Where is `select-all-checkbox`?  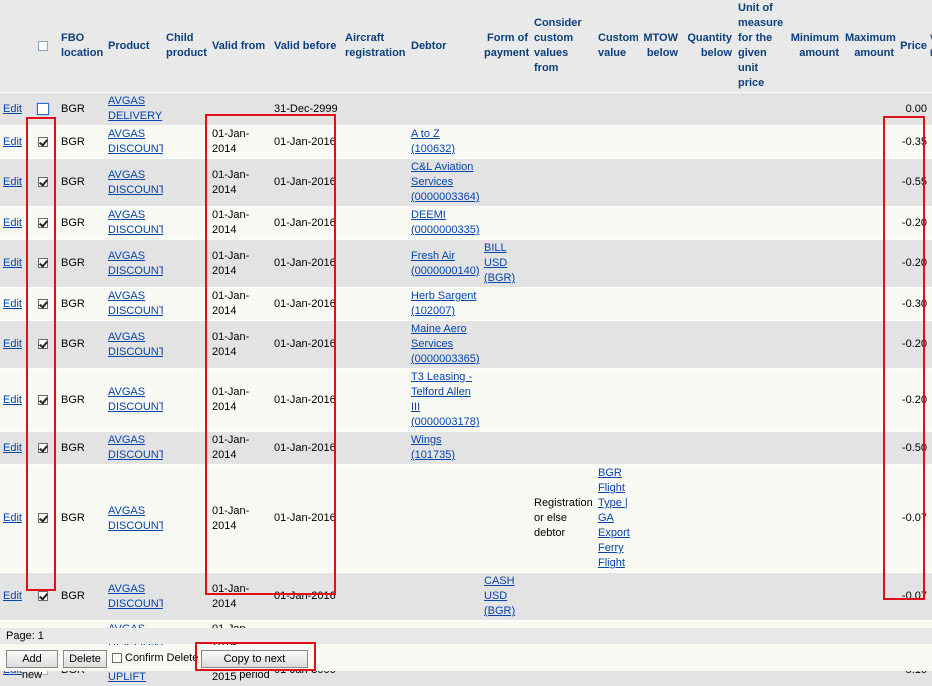 select-all-checkbox is located at coordinates (43, 46).